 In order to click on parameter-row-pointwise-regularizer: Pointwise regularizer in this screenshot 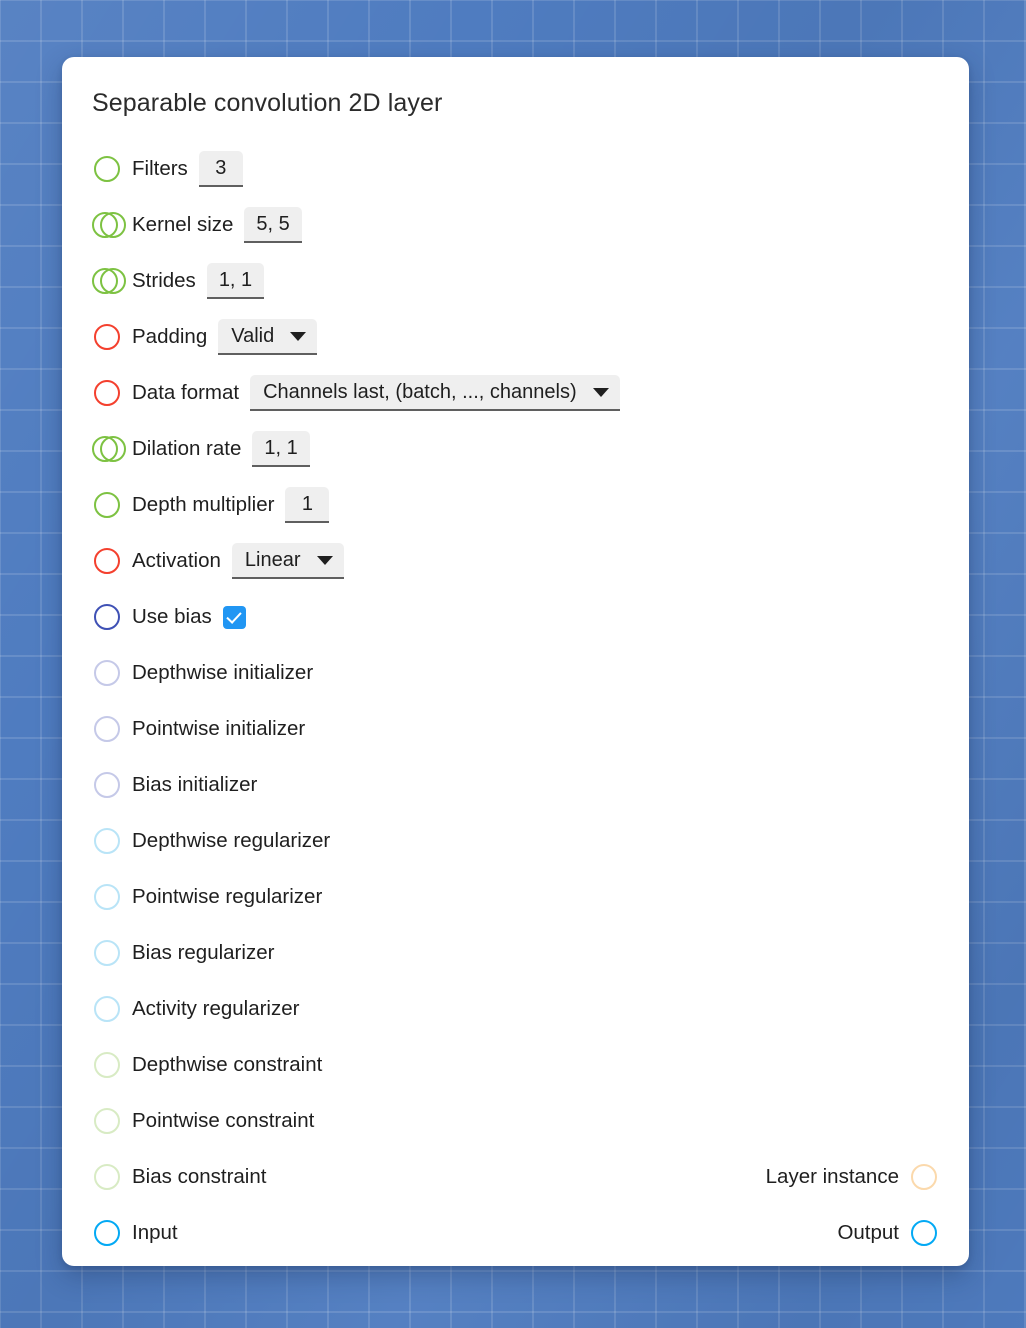, I will do `click(515, 897)`.